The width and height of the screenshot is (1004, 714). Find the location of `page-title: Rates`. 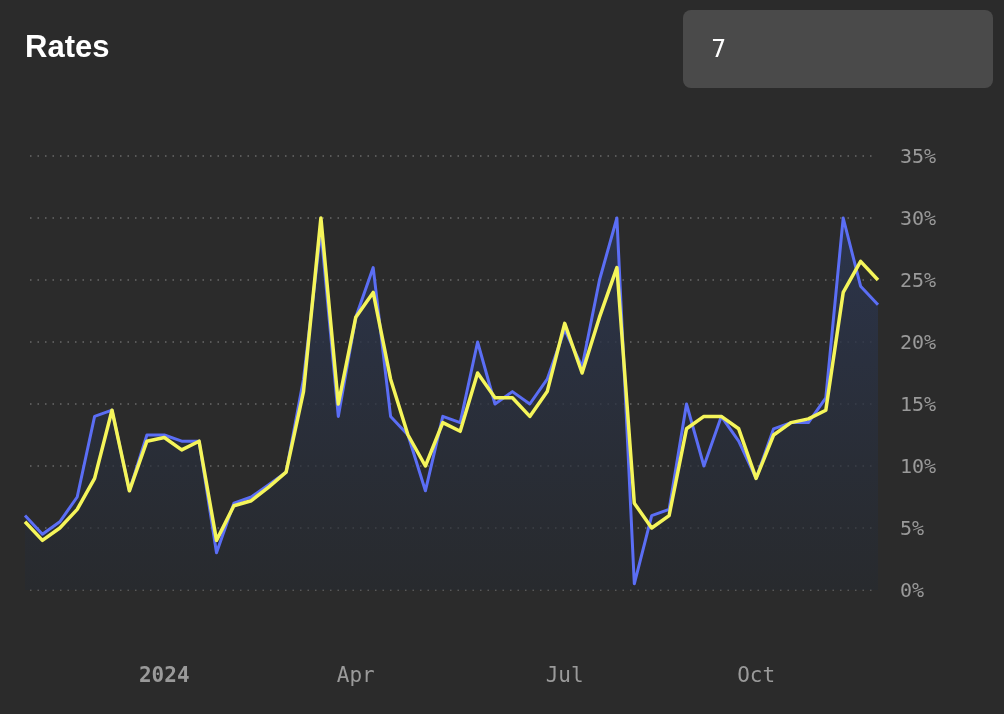

page-title: Rates is located at coordinates (67, 47).